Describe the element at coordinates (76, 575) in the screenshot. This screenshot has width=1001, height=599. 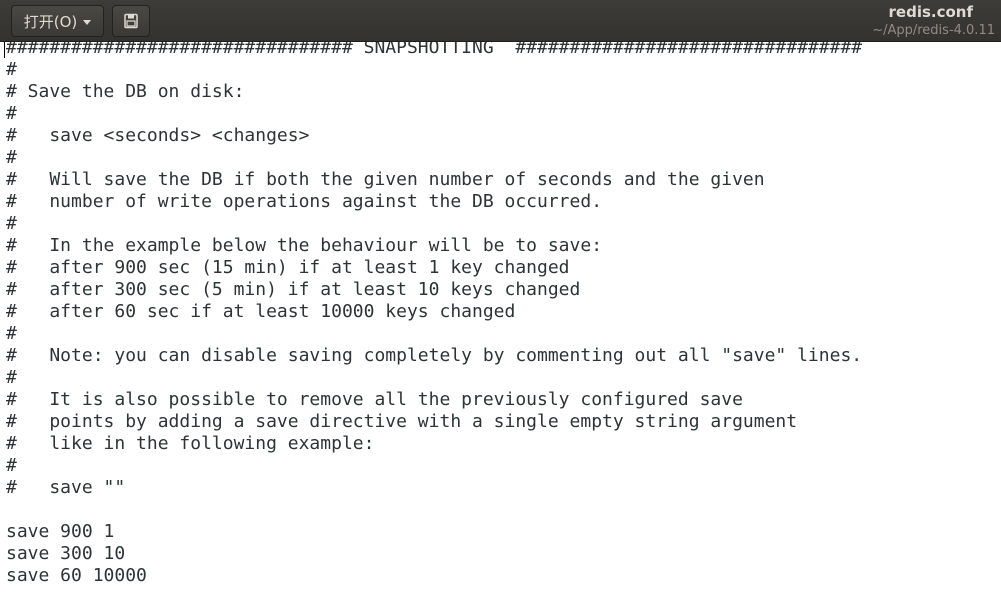
I see `editor-line: save 60 10000` at that location.